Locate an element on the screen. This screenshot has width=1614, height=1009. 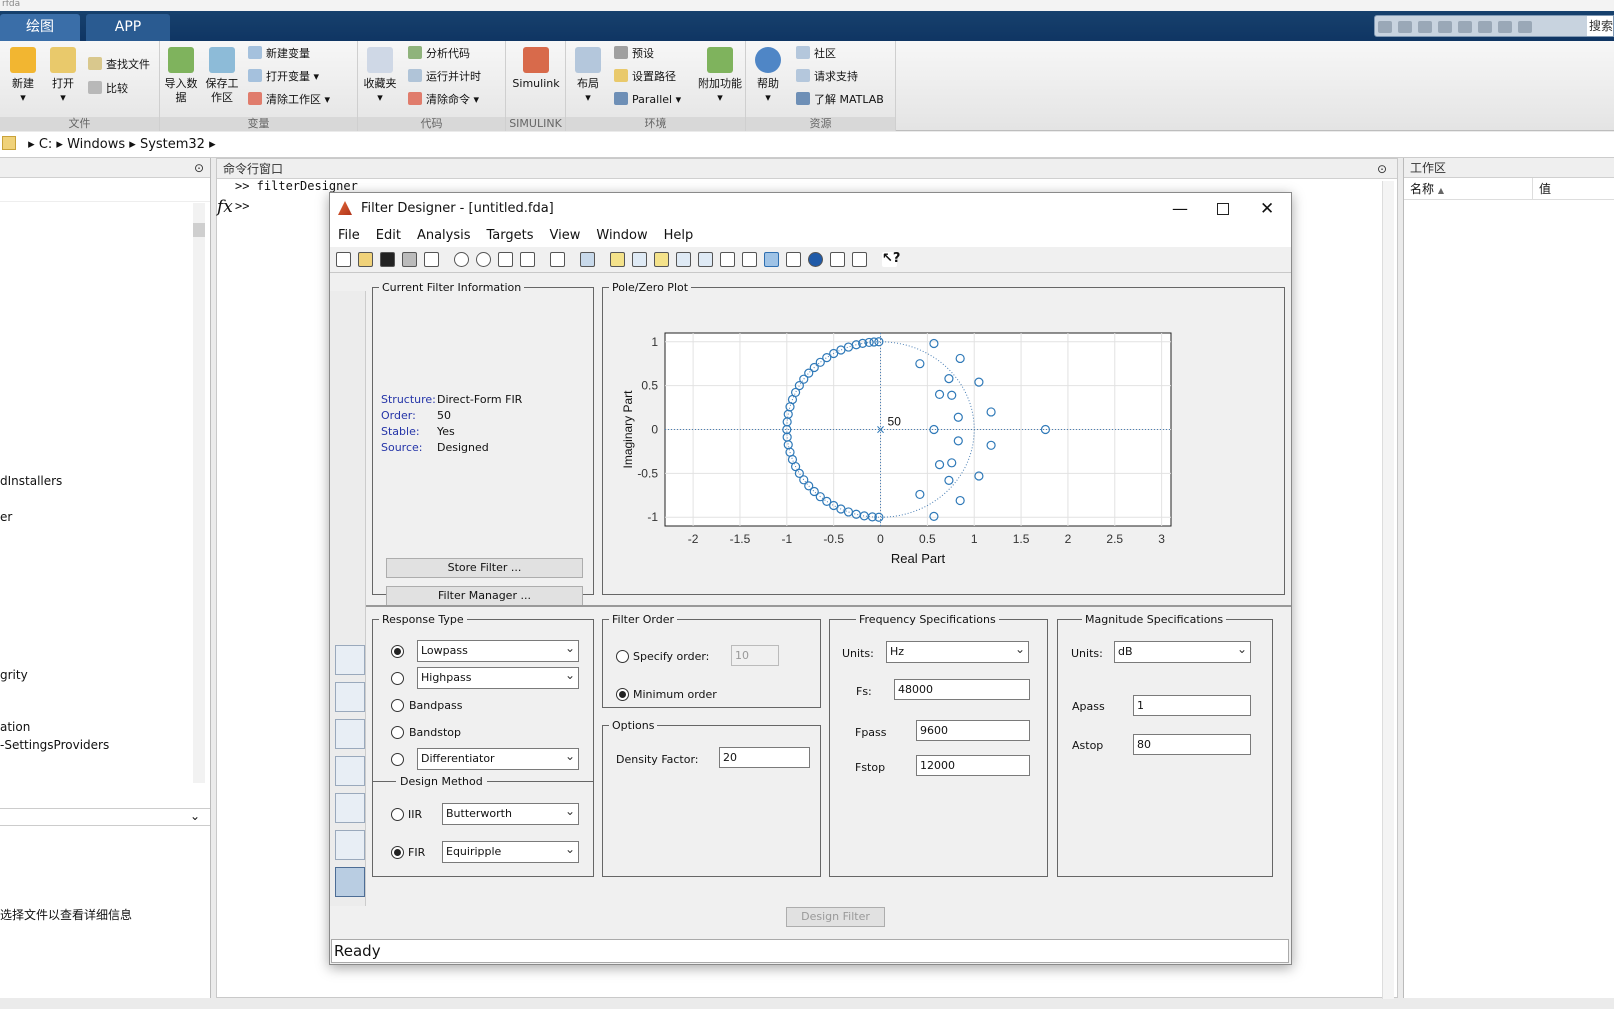
radio-differentiator is located at coordinates (397, 759).